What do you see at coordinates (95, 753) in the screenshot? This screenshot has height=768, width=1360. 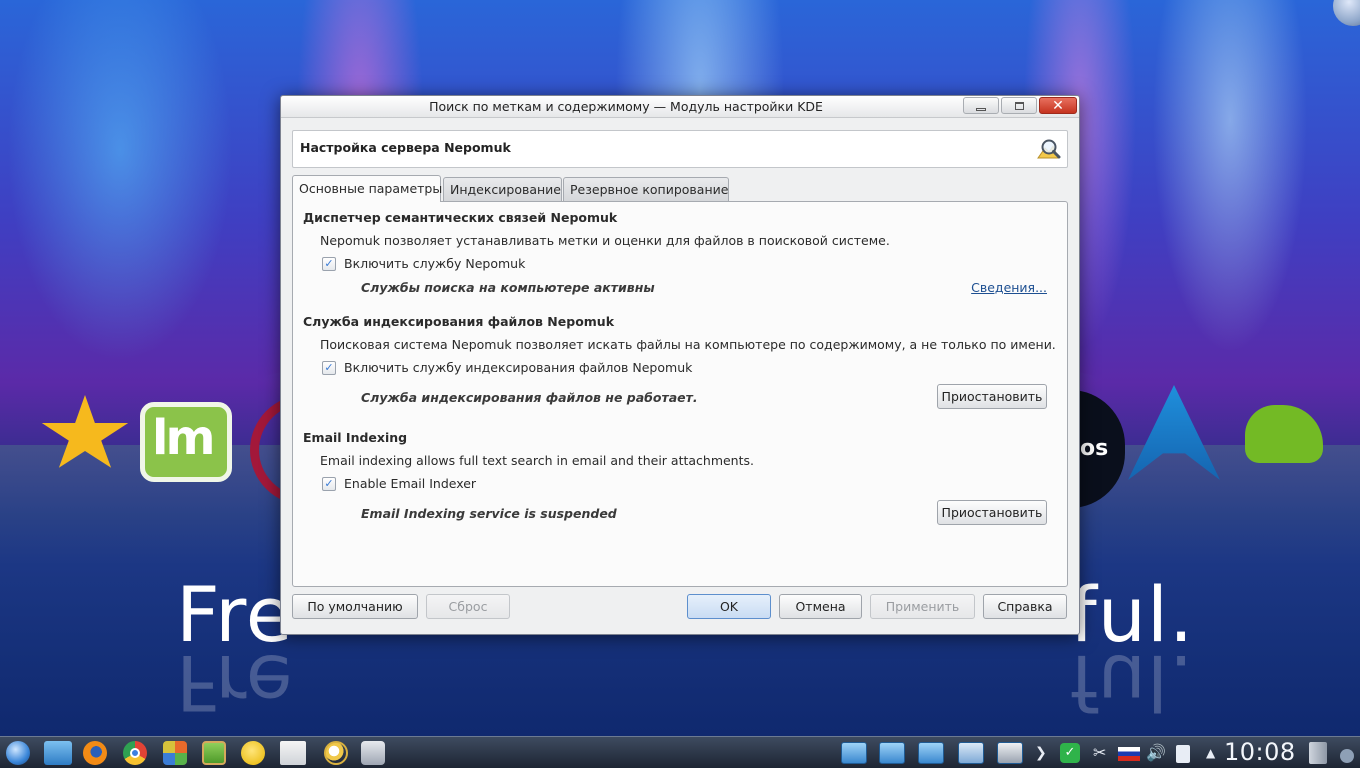 I see `firefox-icon` at bounding box center [95, 753].